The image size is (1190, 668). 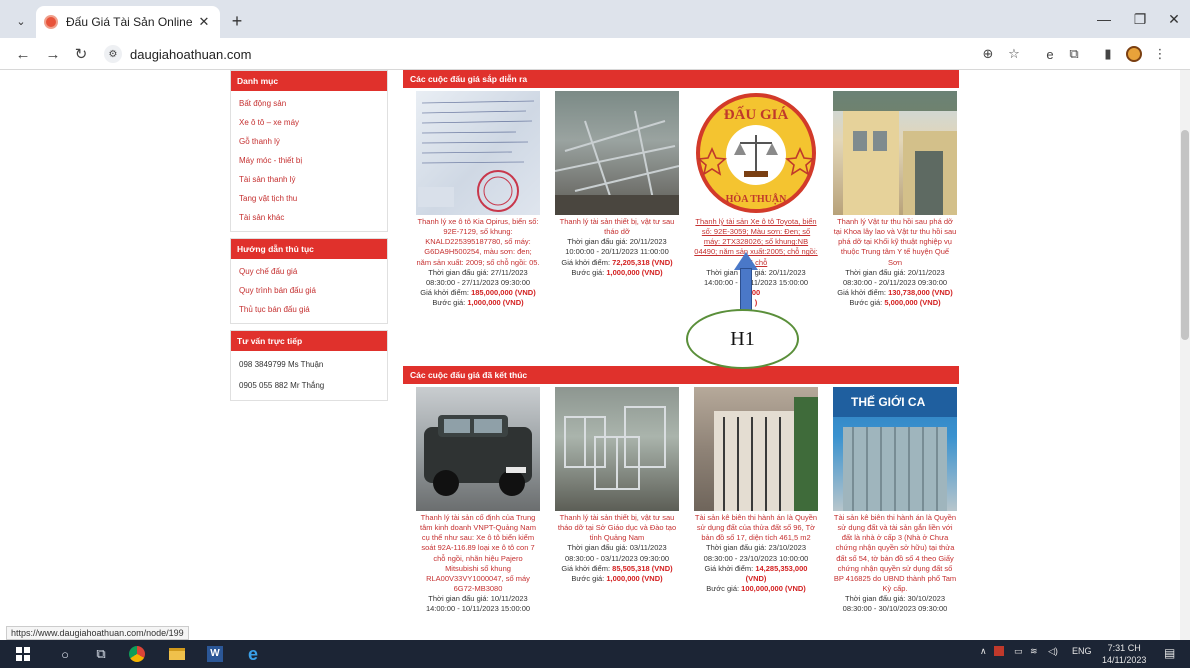 I want to click on hoa-thuan-logo: ĐẤU GIÁ HÒA THUẬN, so click(x=756, y=153).